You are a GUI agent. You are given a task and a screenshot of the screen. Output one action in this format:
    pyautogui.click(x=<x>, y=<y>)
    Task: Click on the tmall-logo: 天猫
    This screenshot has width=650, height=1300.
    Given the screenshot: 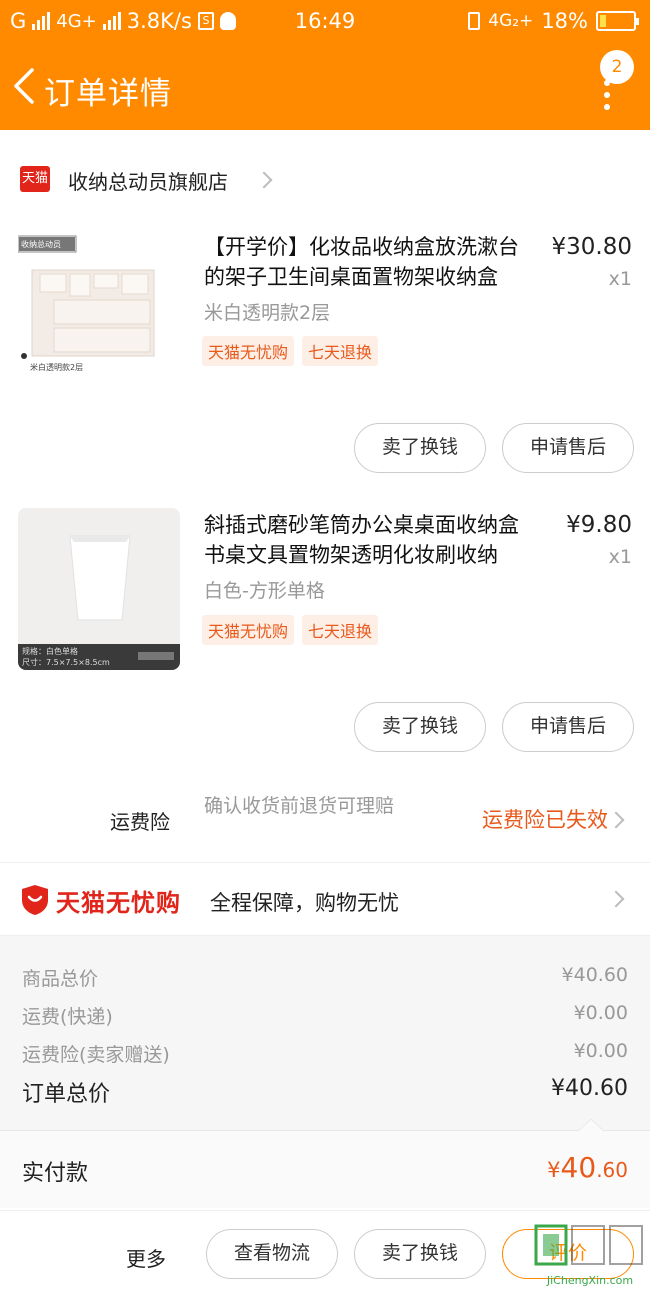 What is the action you would take?
    pyautogui.click(x=35, y=179)
    